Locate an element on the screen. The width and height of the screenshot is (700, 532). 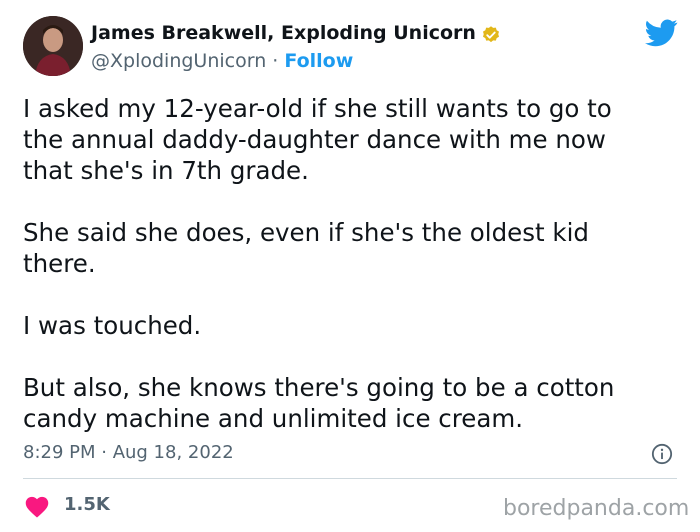
twitter-bird-icon is located at coordinates (661, 33).